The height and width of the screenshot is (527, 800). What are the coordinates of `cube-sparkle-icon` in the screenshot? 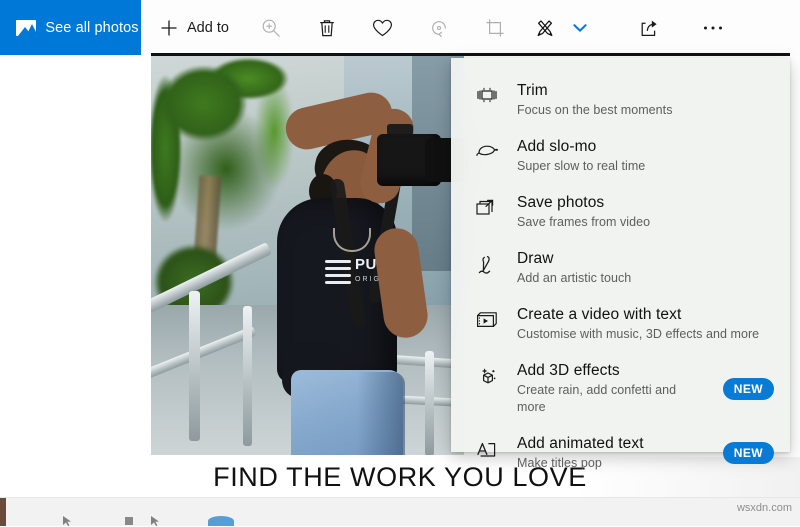 It's located at (487, 374).